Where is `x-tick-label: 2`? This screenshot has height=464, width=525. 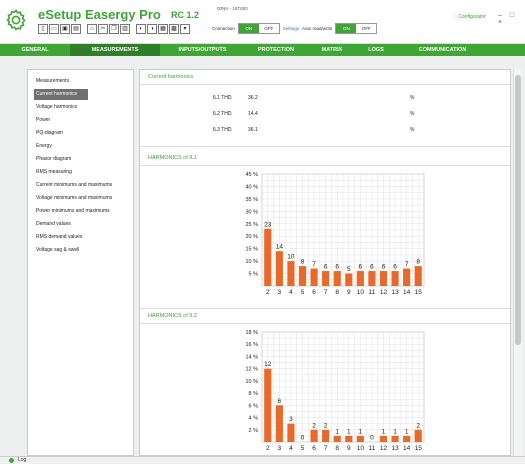
x-tick-label: 2 is located at coordinates (268, 292).